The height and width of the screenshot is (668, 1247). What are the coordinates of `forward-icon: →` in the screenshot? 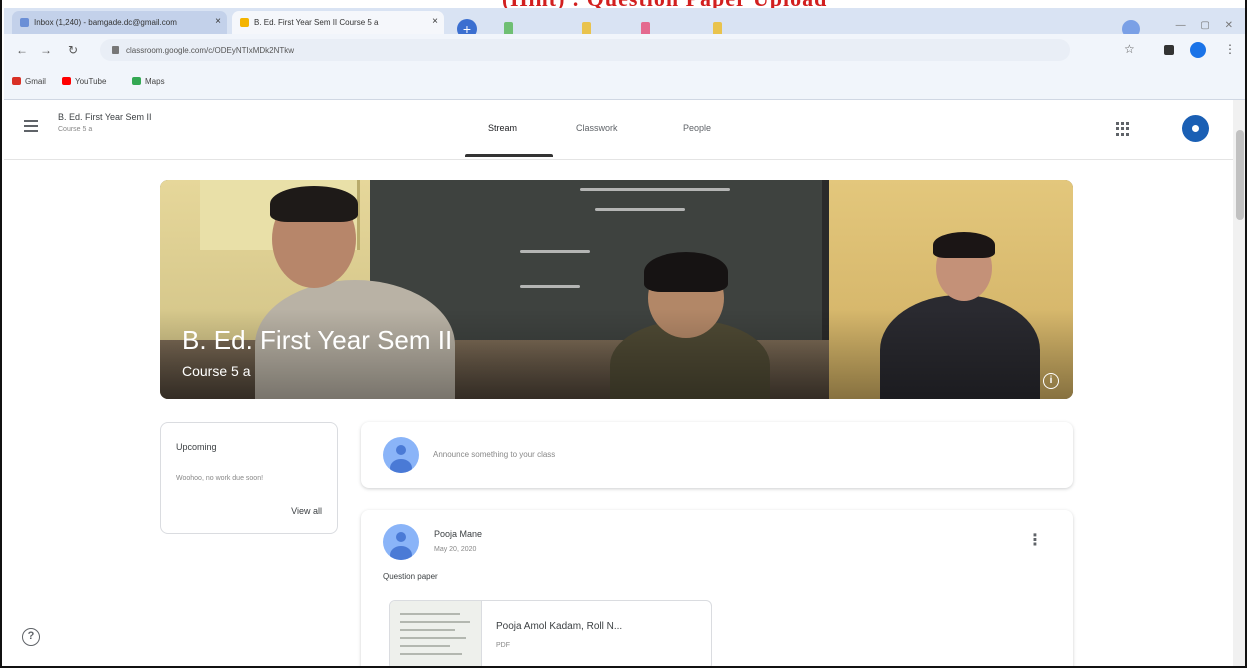 It's located at (46, 50).